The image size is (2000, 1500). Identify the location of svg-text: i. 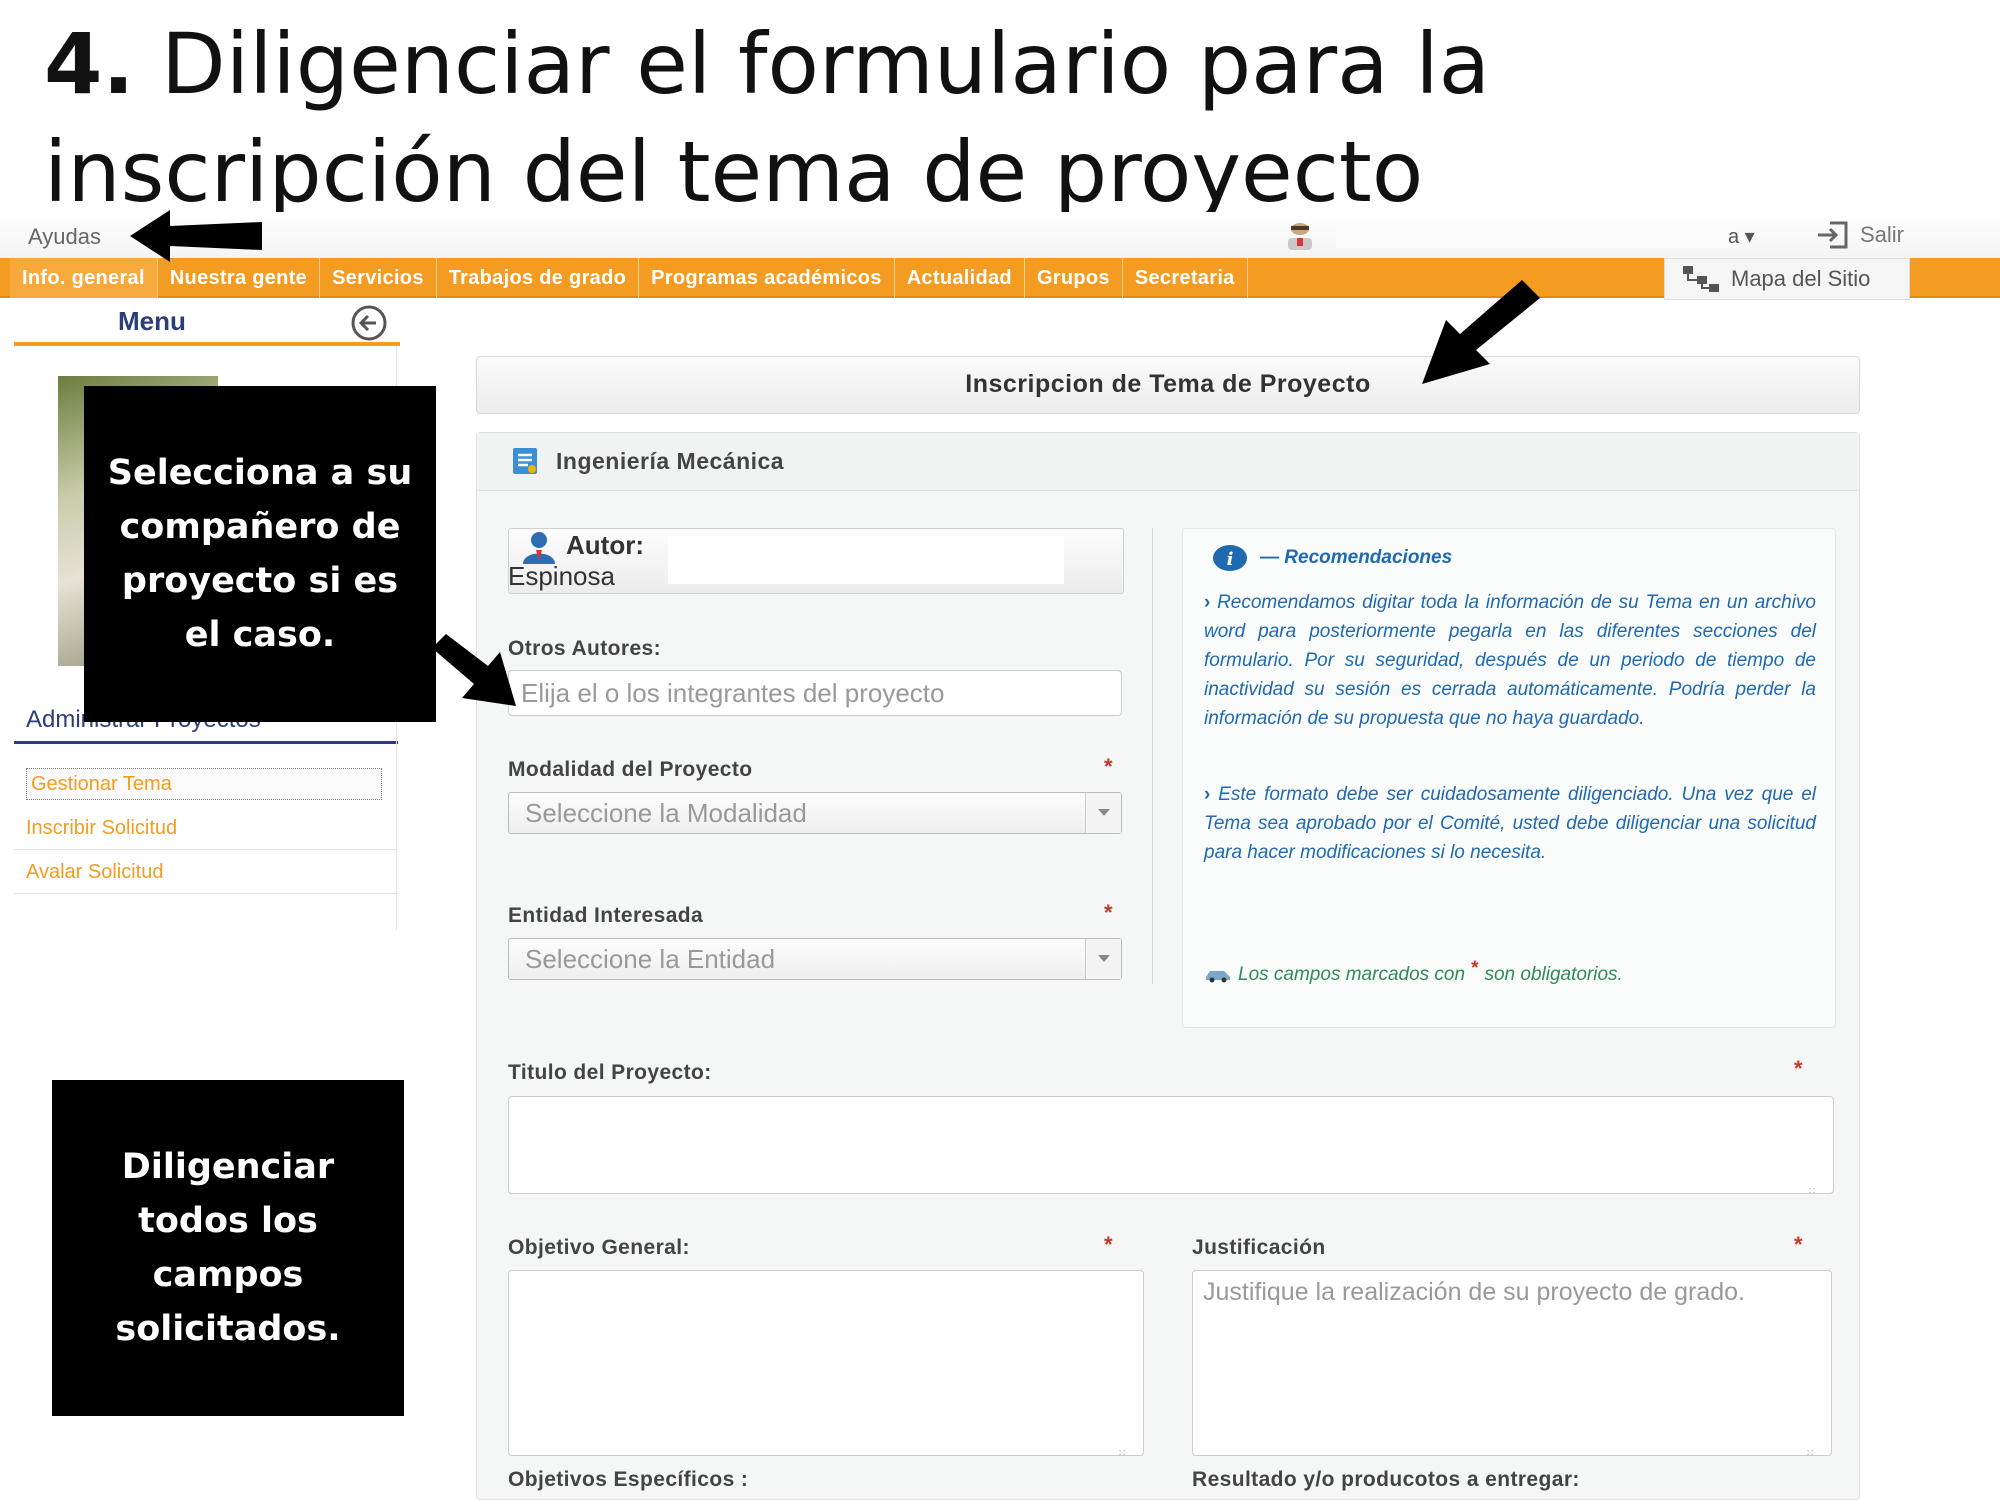
(1230, 559).